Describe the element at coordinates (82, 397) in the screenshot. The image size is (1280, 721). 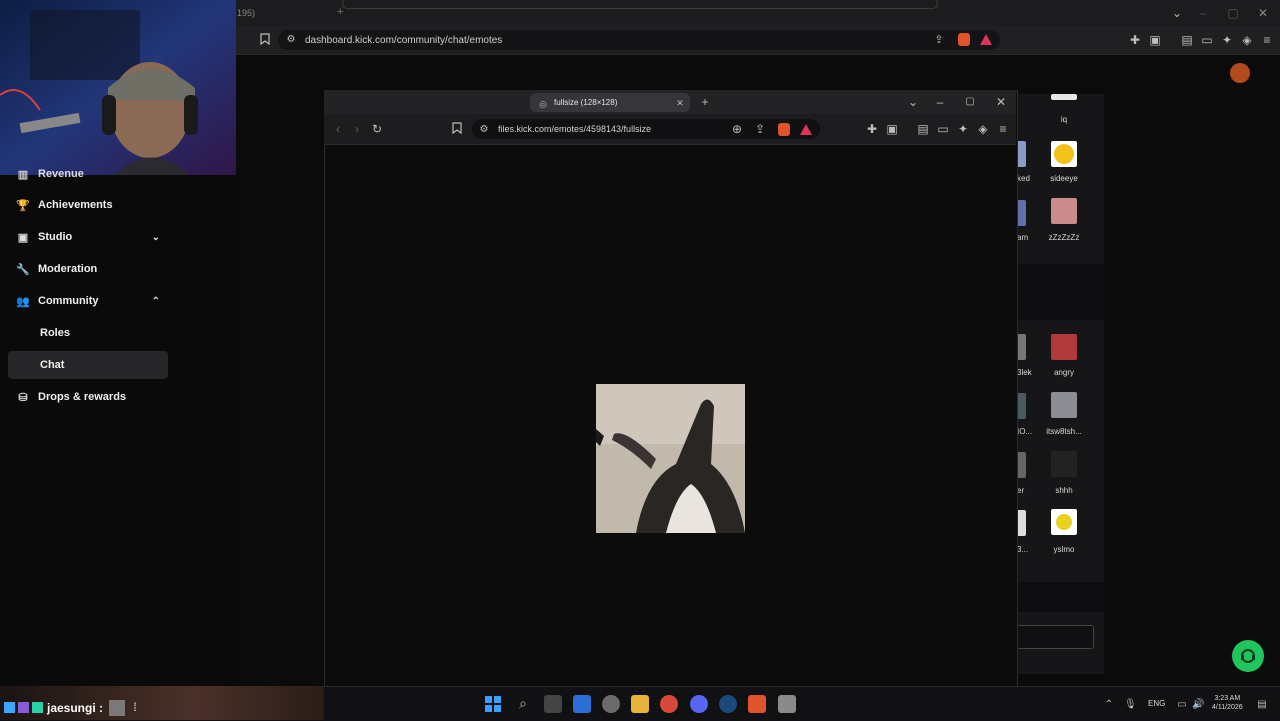
I see `sidebar-item-label: Drops & rewards` at that location.